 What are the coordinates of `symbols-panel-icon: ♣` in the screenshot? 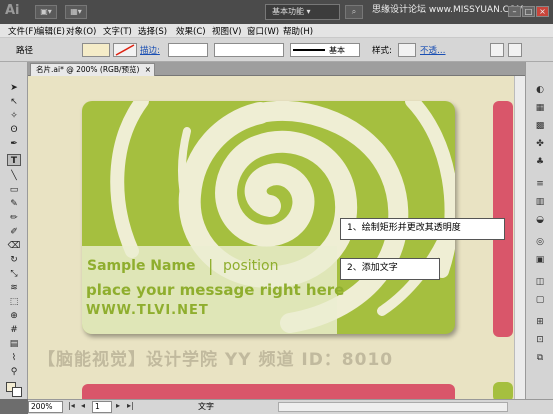 It's located at (540, 162).